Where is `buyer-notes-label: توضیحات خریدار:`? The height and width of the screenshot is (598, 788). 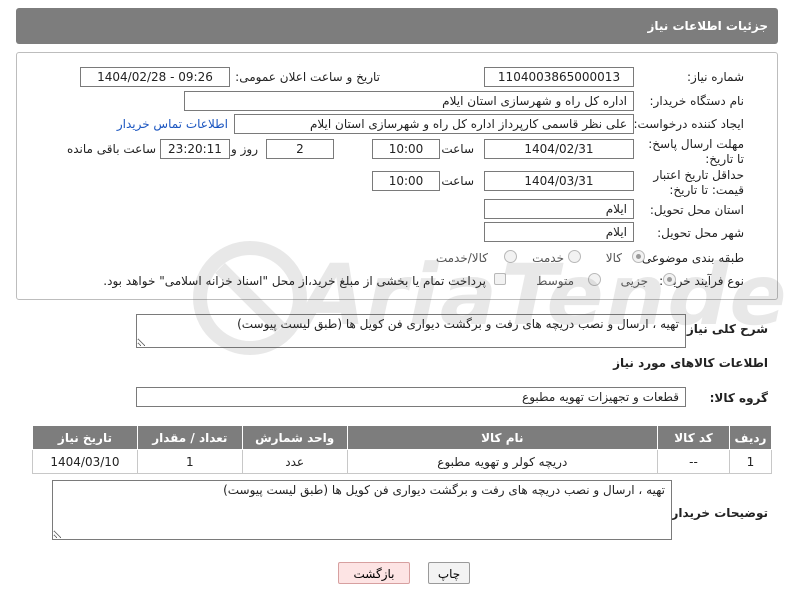 buyer-notes-label: توضیحات خریدار: is located at coordinates (717, 513).